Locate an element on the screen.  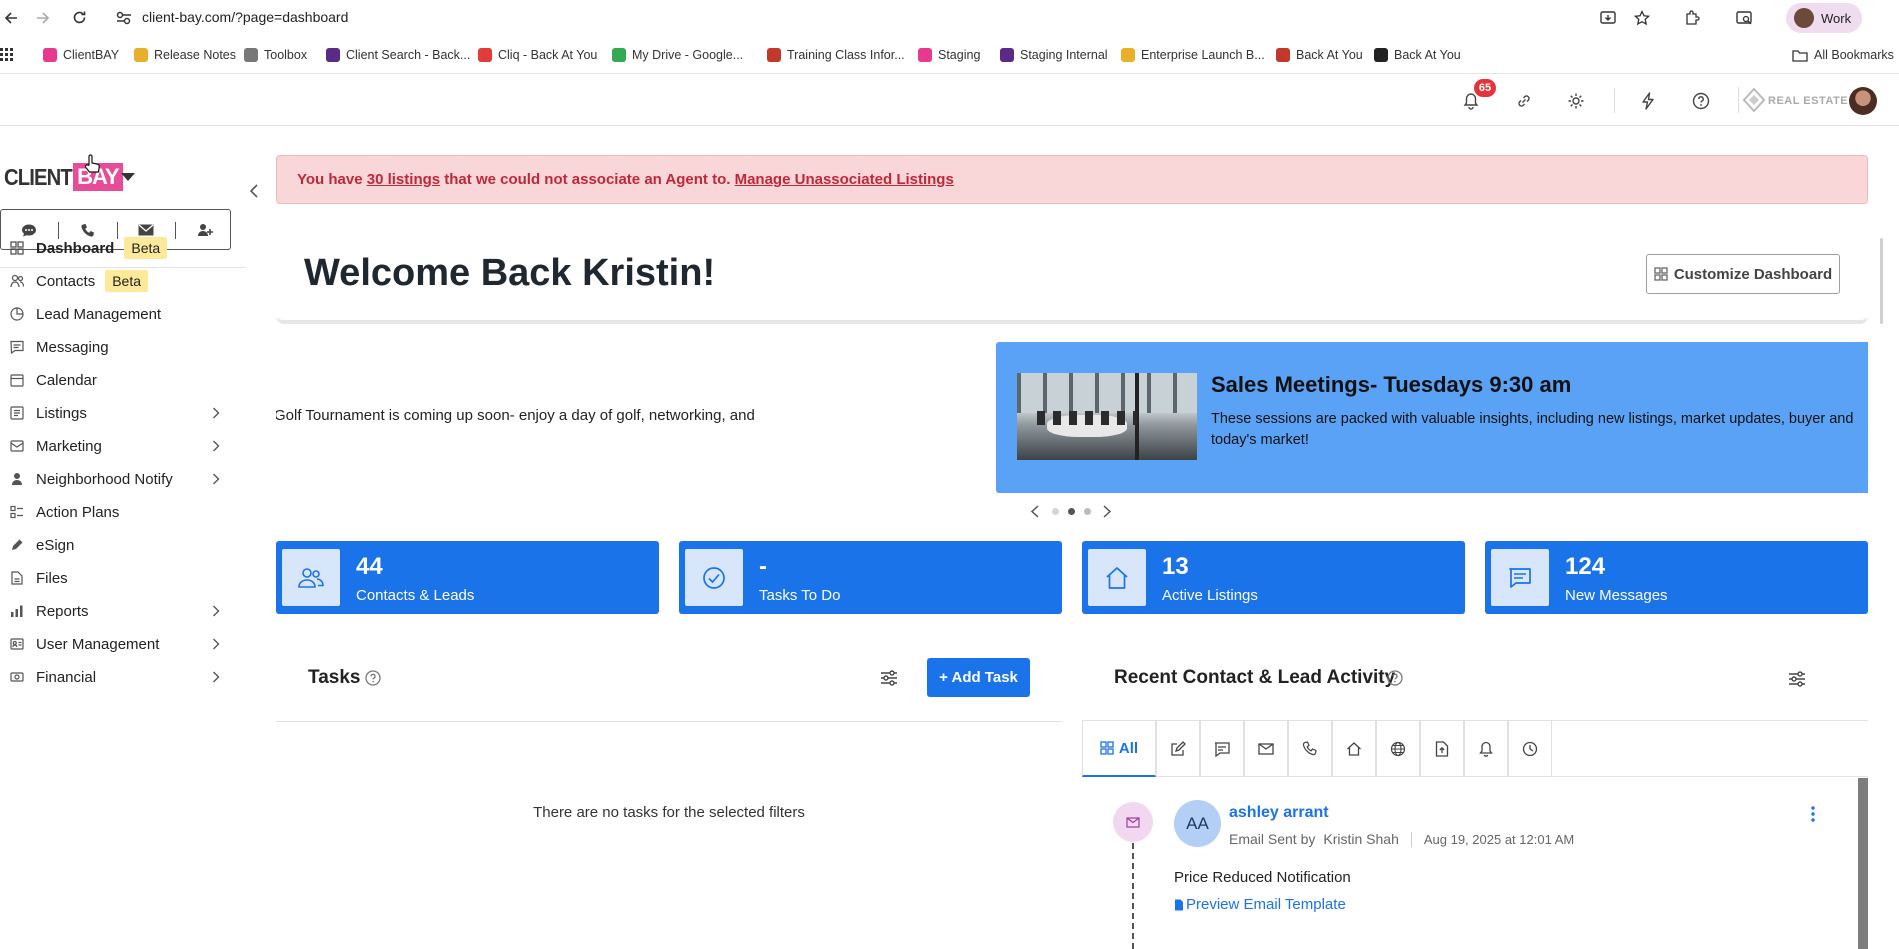
bookmark-item: Release Notes is located at coordinates (185, 55).